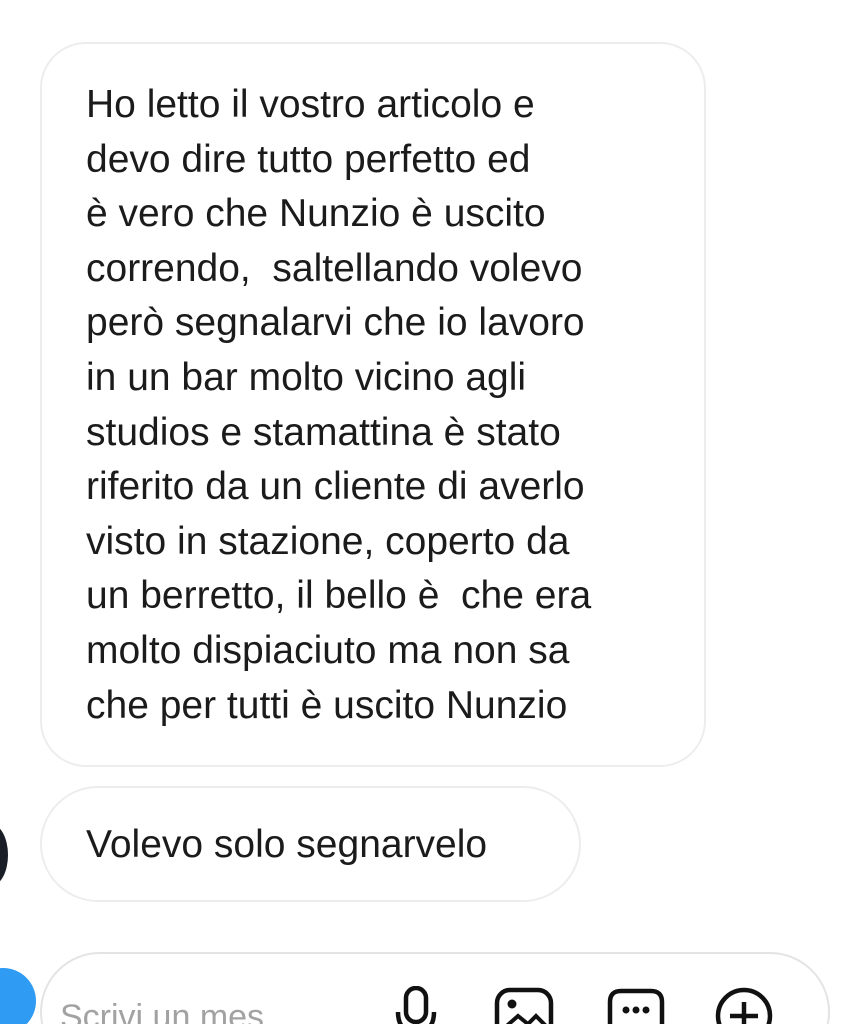  I want to click on camera-button, so click(18, 996).